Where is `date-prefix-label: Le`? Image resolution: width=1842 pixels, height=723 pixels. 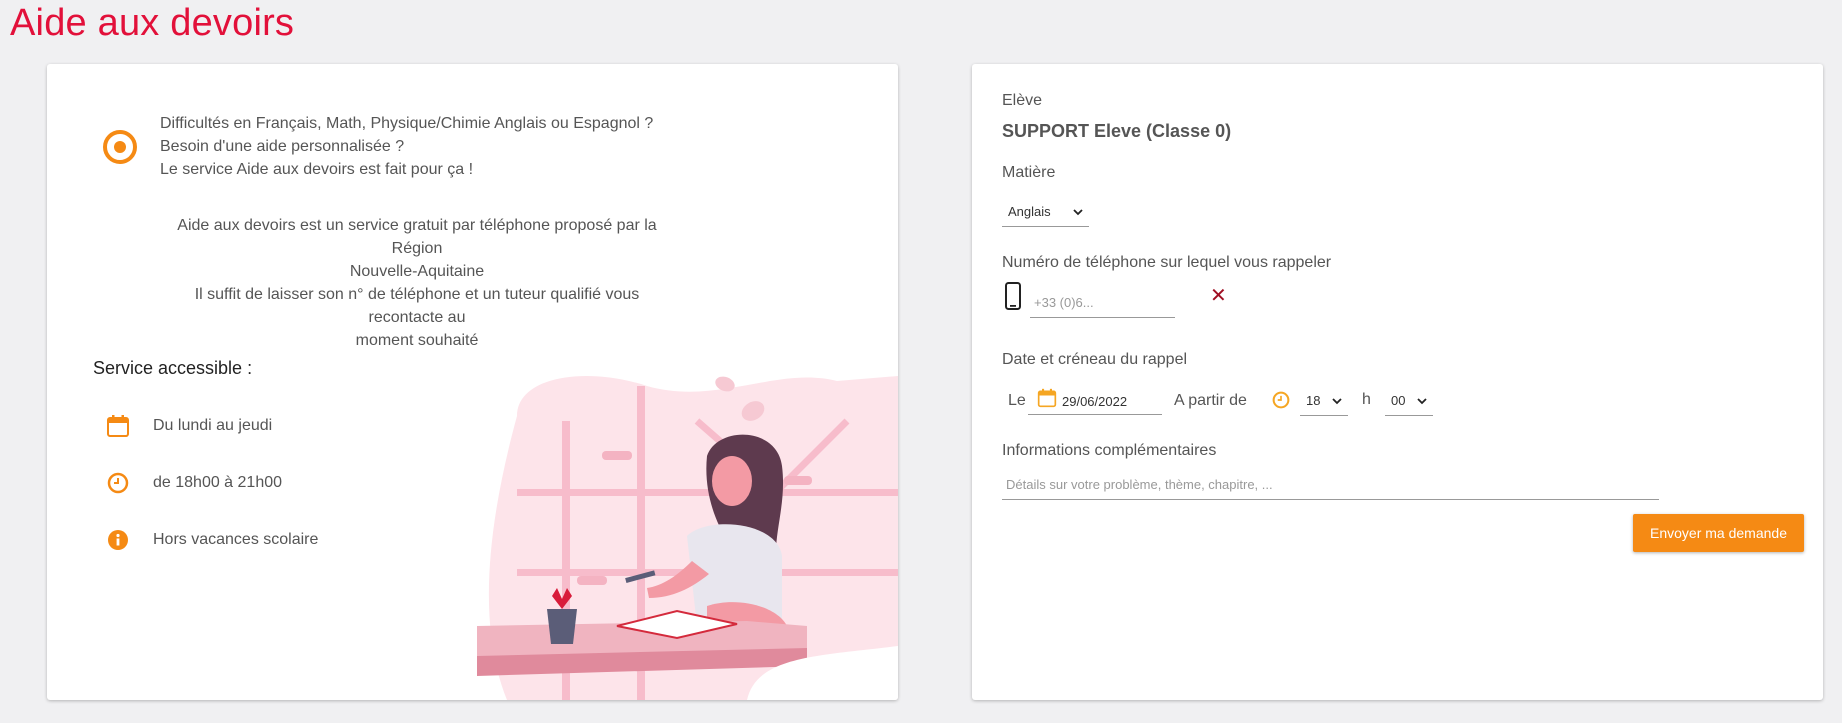 date-prefix-label: Le is located at coordinates (1017, 400).